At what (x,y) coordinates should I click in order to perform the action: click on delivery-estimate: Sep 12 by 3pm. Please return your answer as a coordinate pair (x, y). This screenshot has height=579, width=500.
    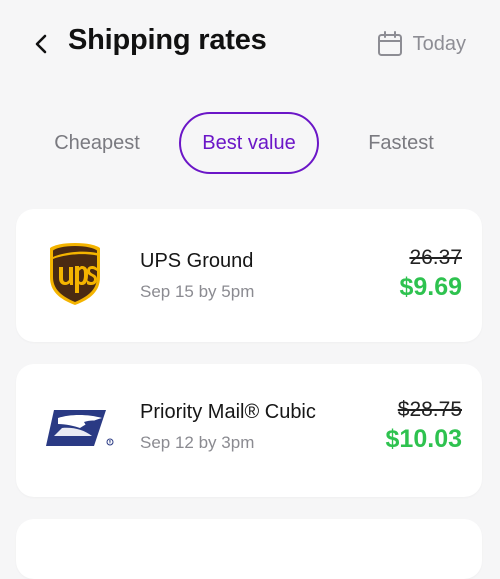
    Looking at the image, I should click on (197, 442).